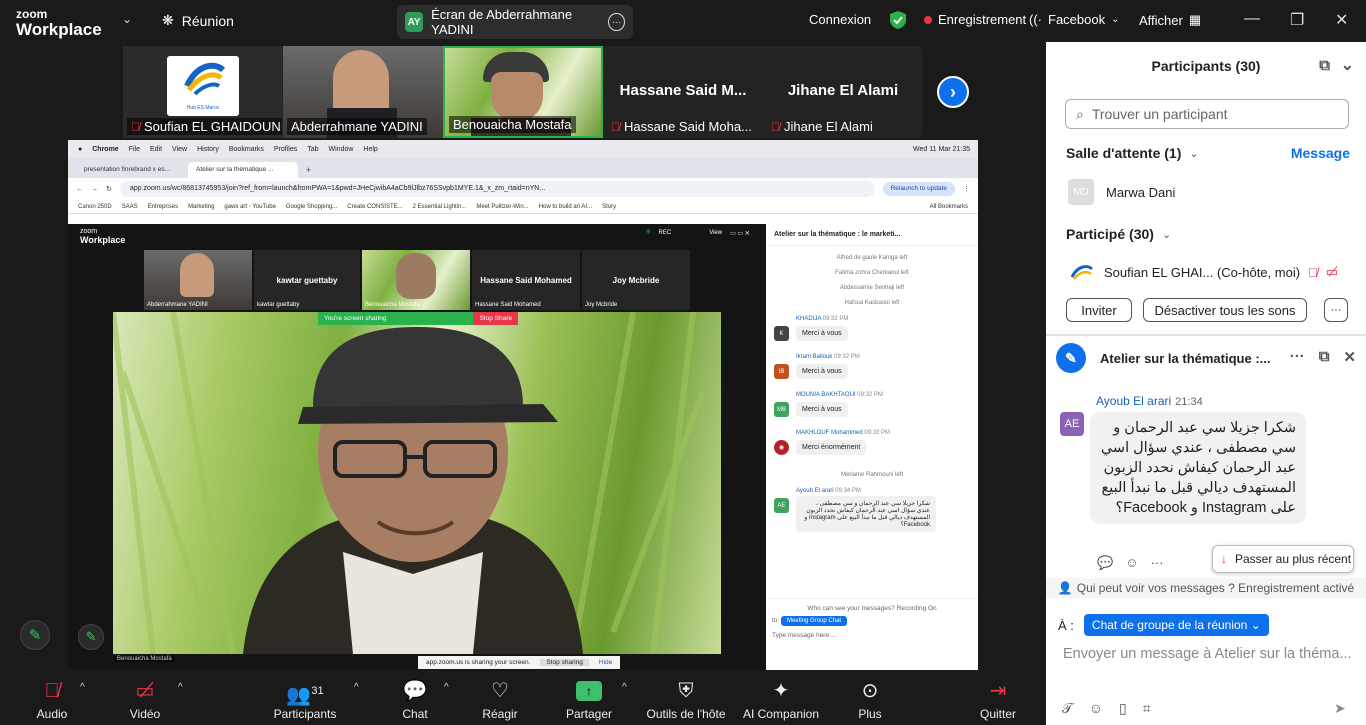 The image size is (1366, 725). I want to click on chat-tools: 𝒯 ☺ ▯ ⌗, so click(1106, 708).